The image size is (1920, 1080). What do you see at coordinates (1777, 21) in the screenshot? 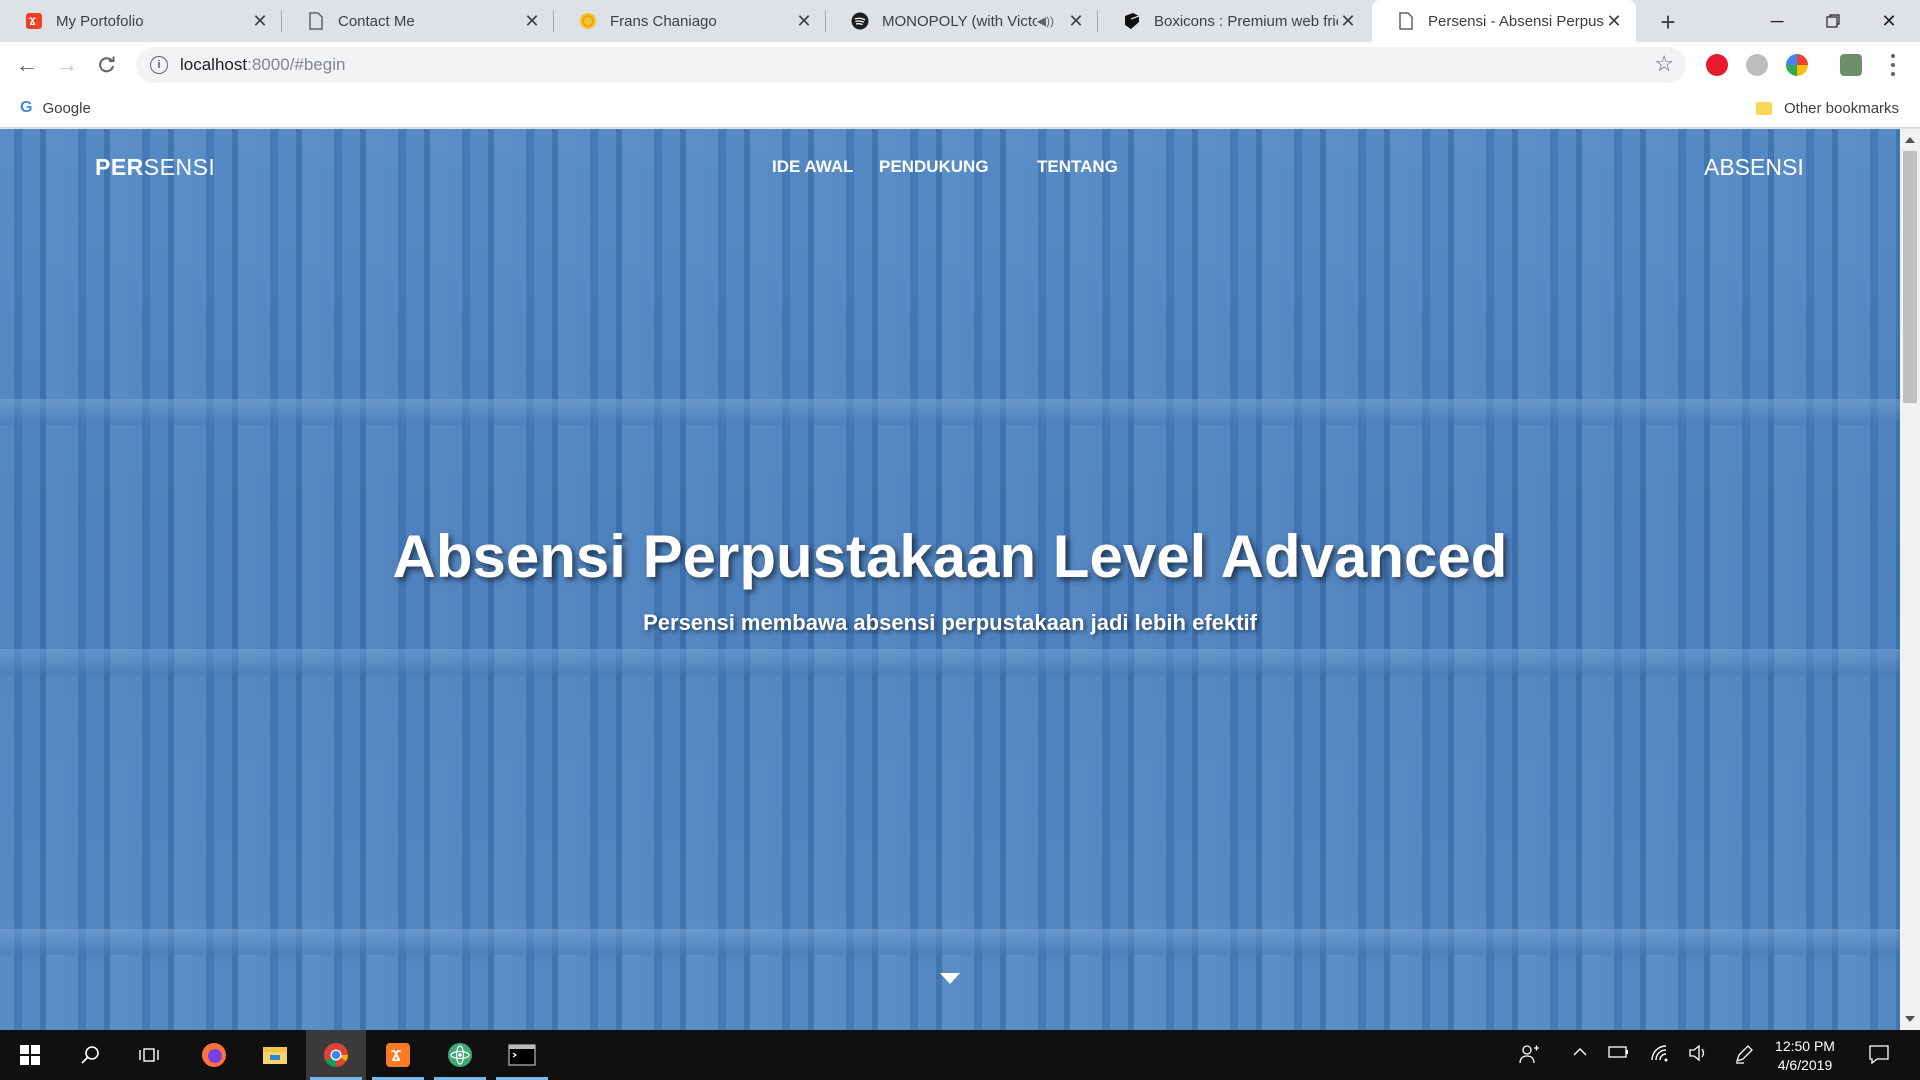
I see `minimize-button: ─` at bounding box center [1777, 21].